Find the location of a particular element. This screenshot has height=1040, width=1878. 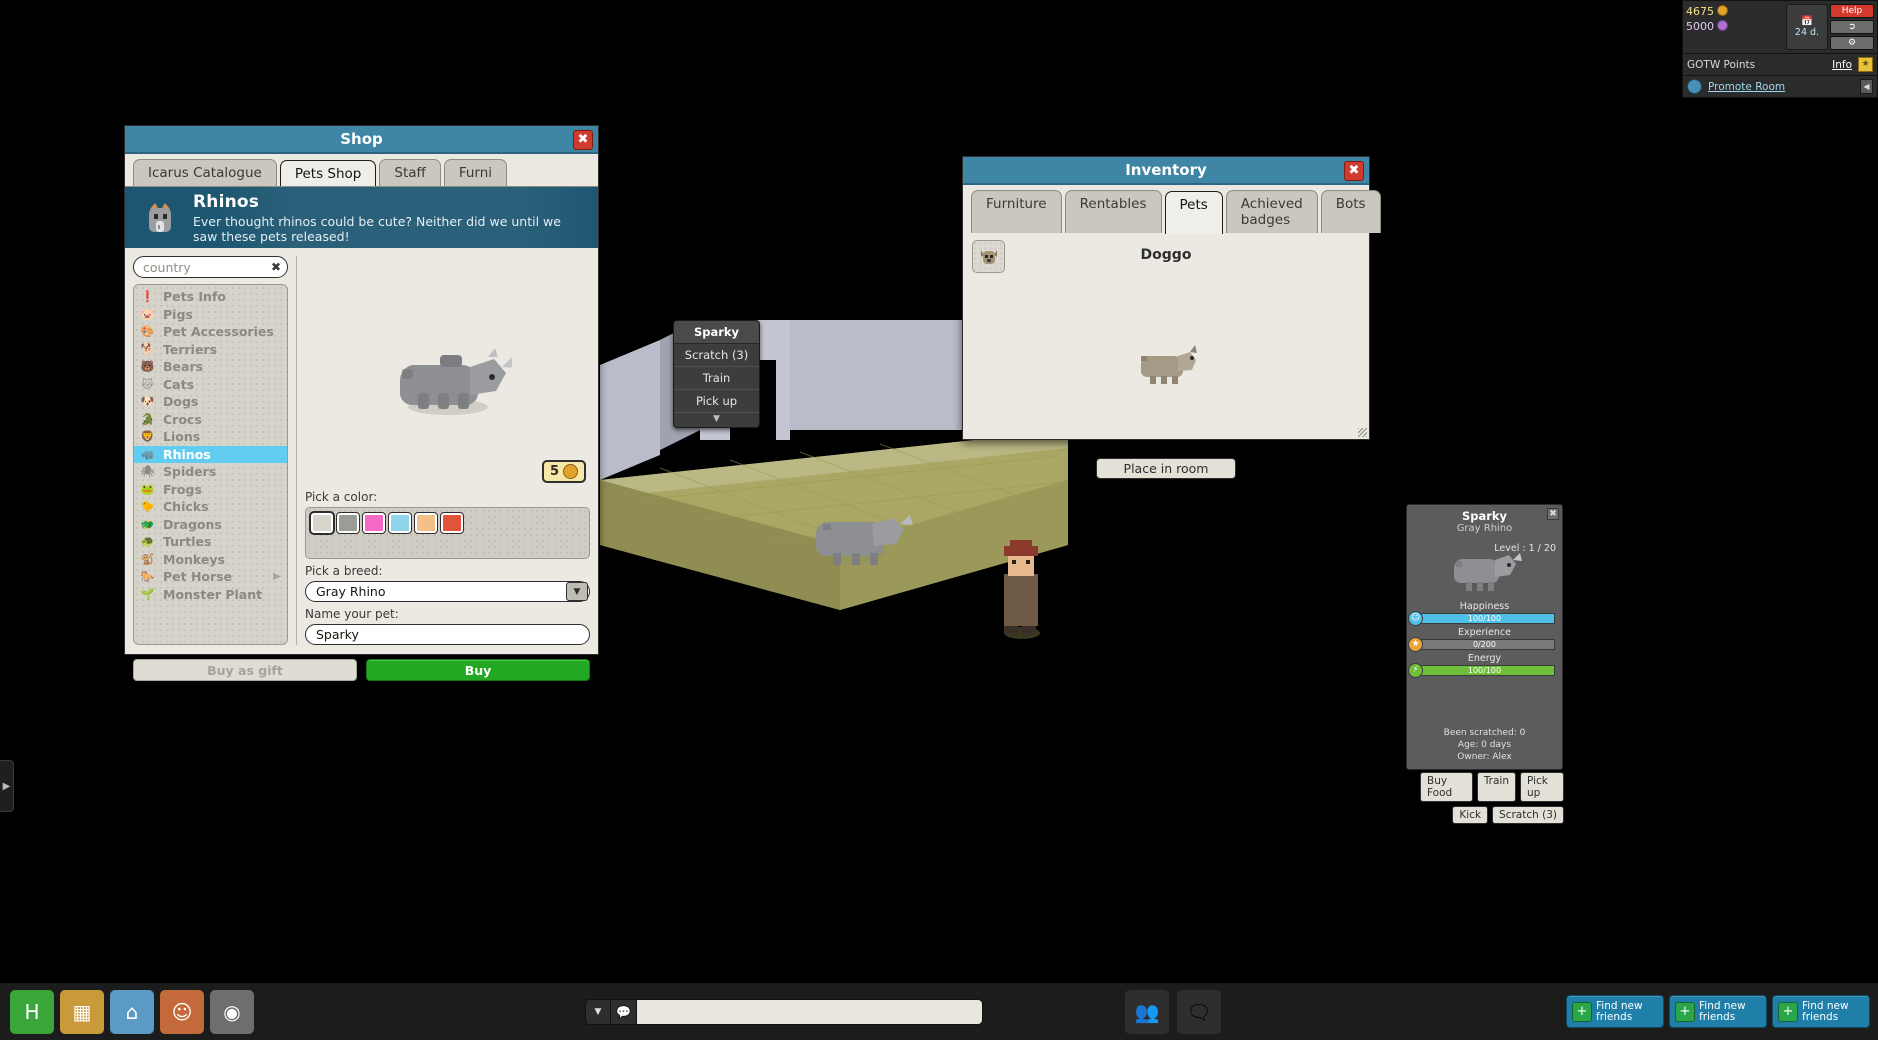

find-new-friends-button-2: + Find new friends is located at coordinates (1718, 1011).